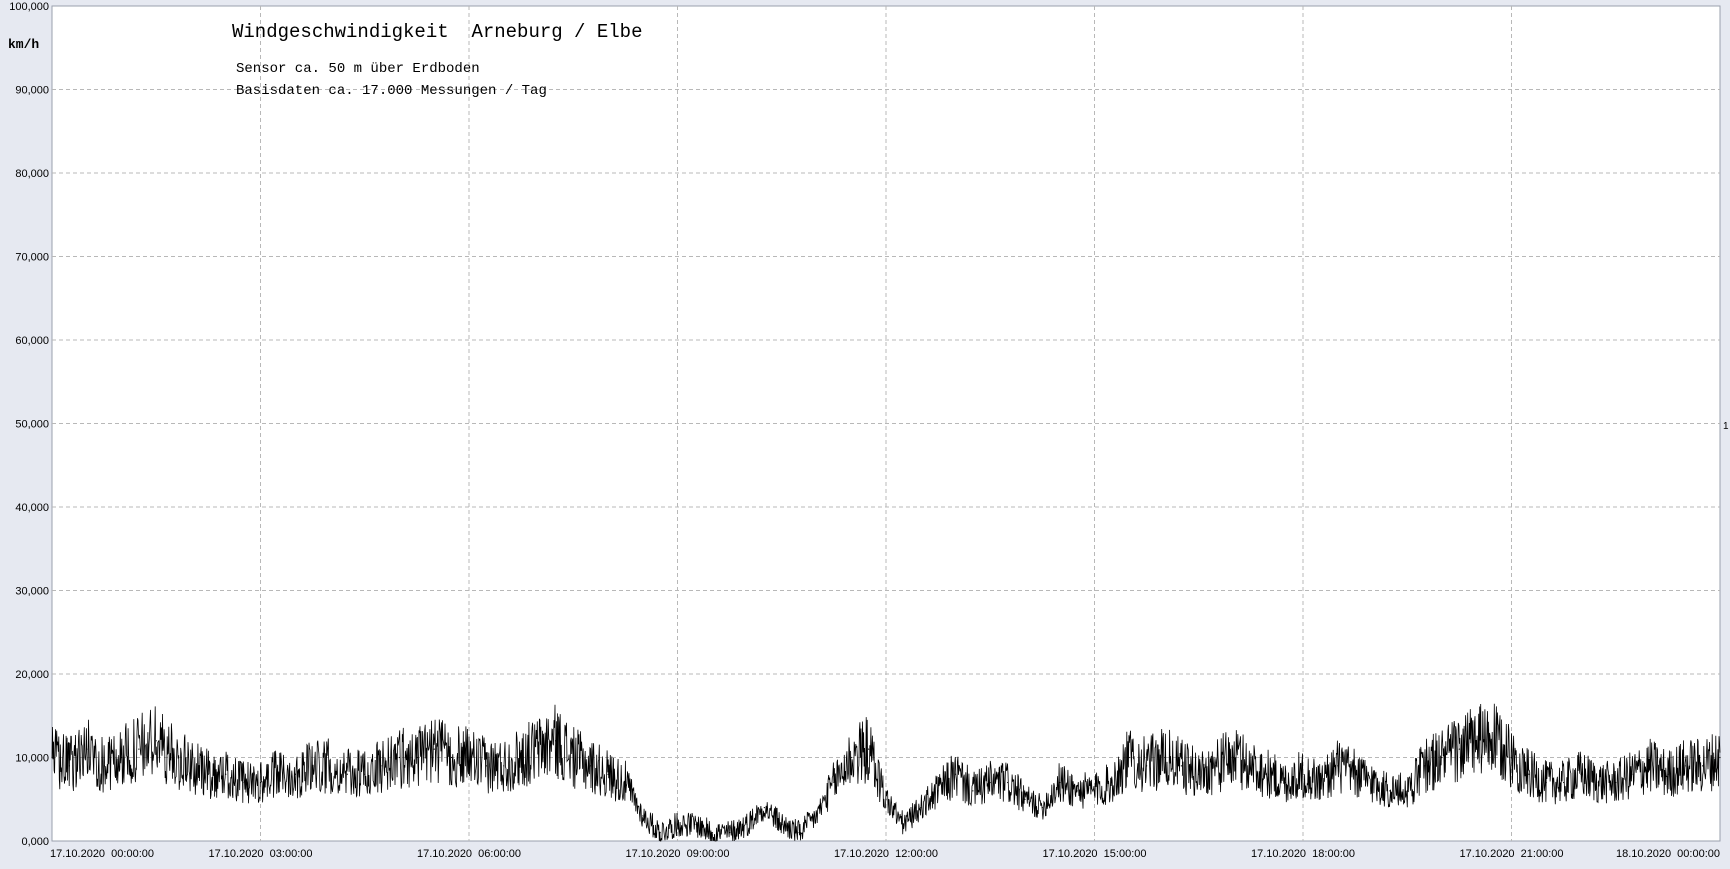  What do you see at coordinates (32, 425) in the screenshot?
I see `y-tick-label: 50,000` at bounding box center [32, 425].